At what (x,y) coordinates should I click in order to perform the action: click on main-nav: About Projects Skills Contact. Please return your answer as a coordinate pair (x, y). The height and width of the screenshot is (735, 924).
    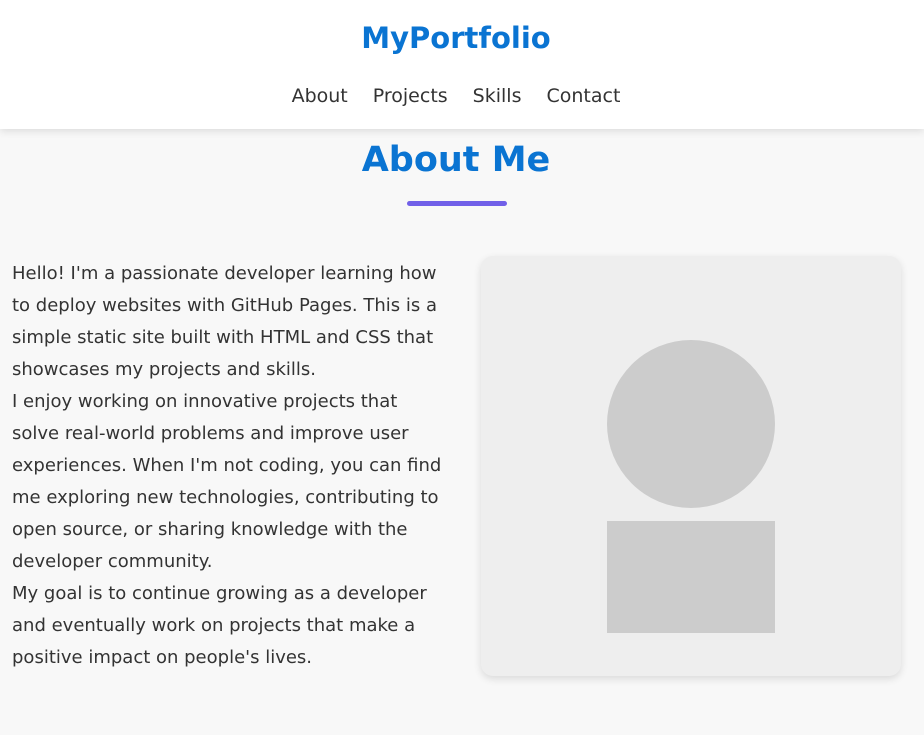
    Looking at the image, I should click on (456, 96).